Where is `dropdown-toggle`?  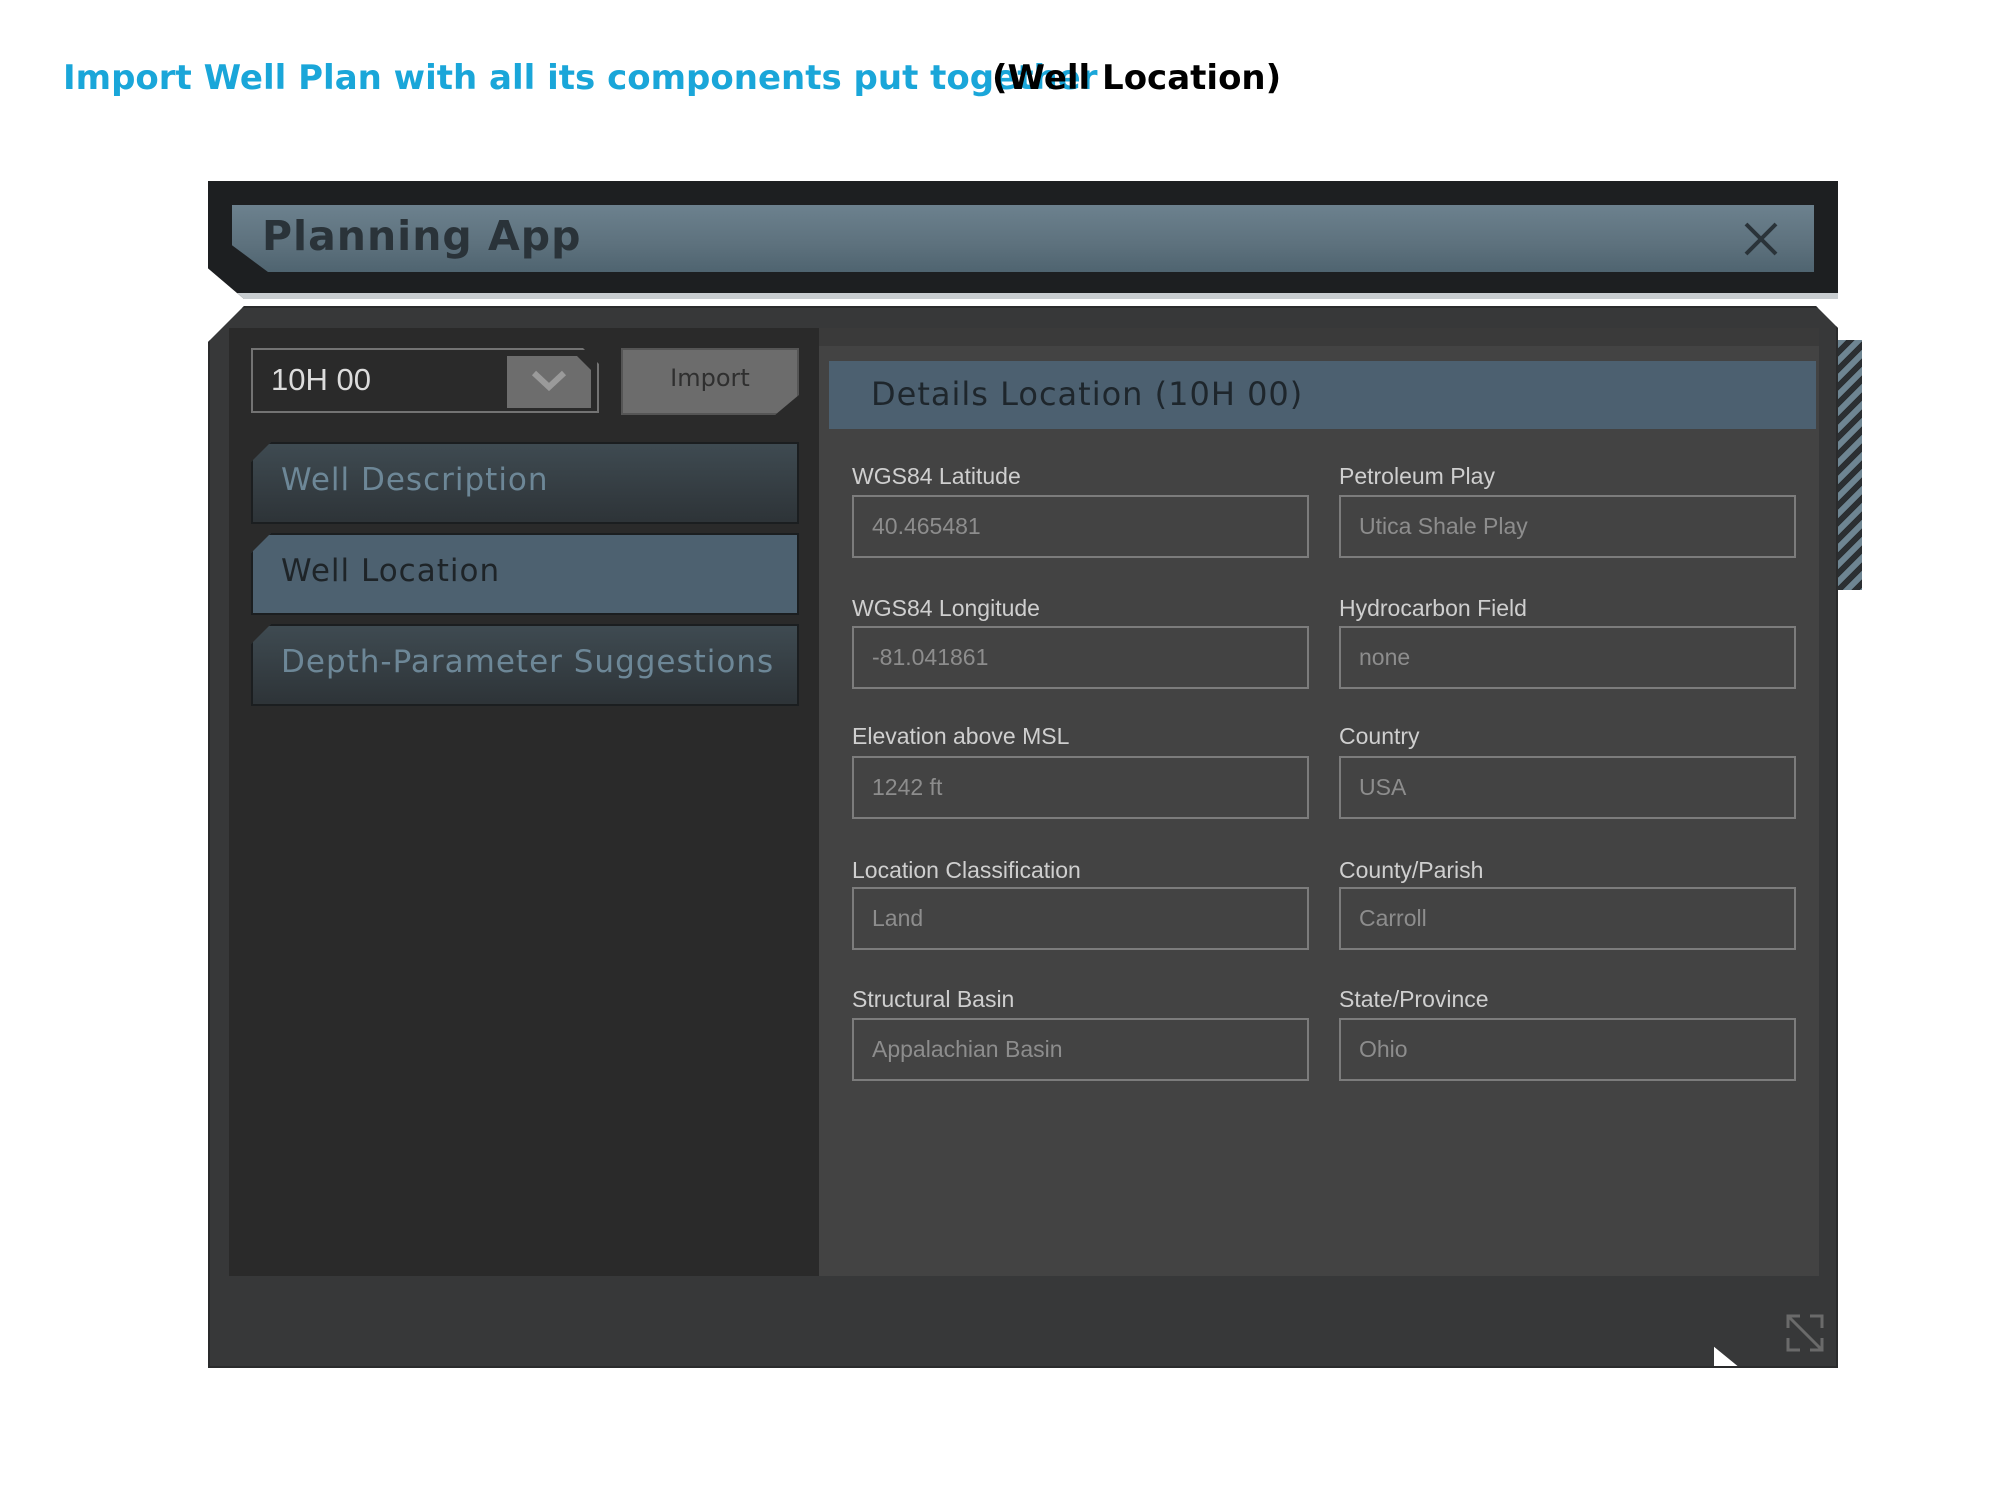 dropdown-toggle is located at coordinates (549, 382).